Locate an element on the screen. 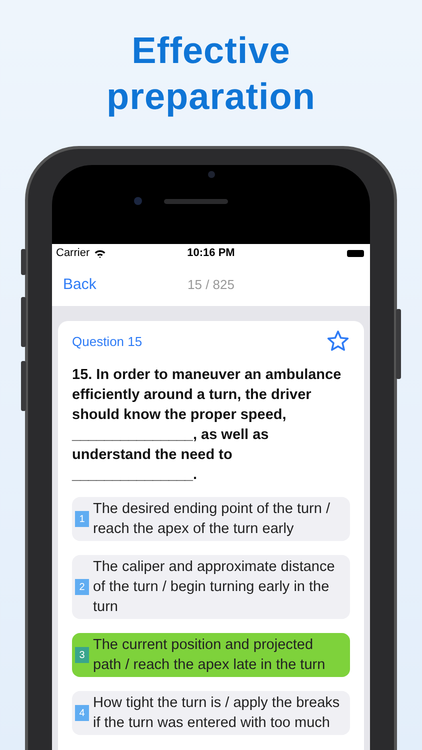 Image resolution: width=422 pixels, height=750 pixels. answer-option: 4 How tight the turn is / apply the breaks if the turn was entered with too much is located at coordinates (211, 713).